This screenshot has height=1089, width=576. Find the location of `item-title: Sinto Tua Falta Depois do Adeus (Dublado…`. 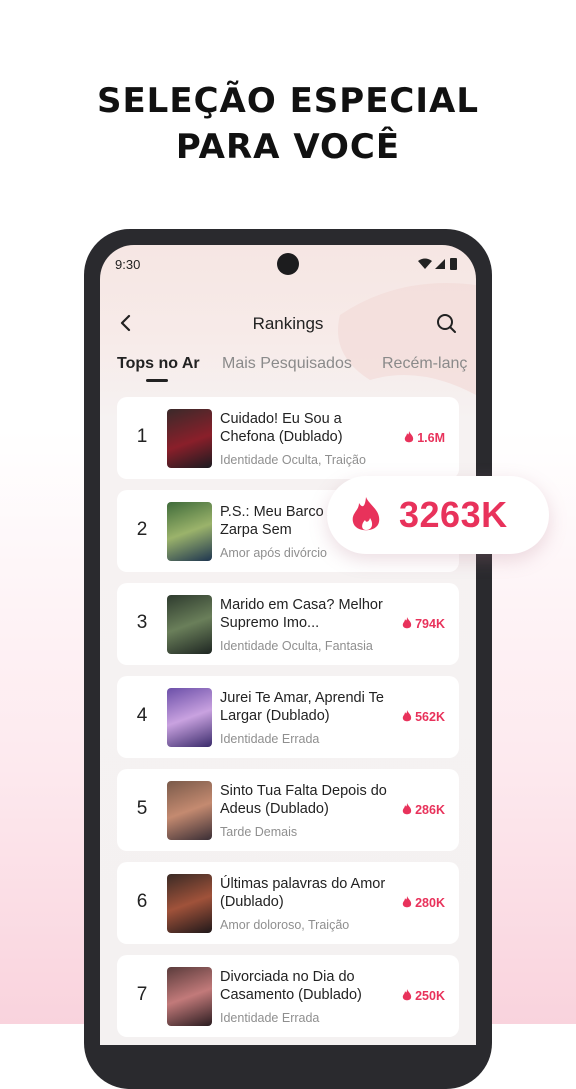

item-title: Sinto Tua Falta Depois do Adeus (Dublado… is located at coordinates (303, 800).